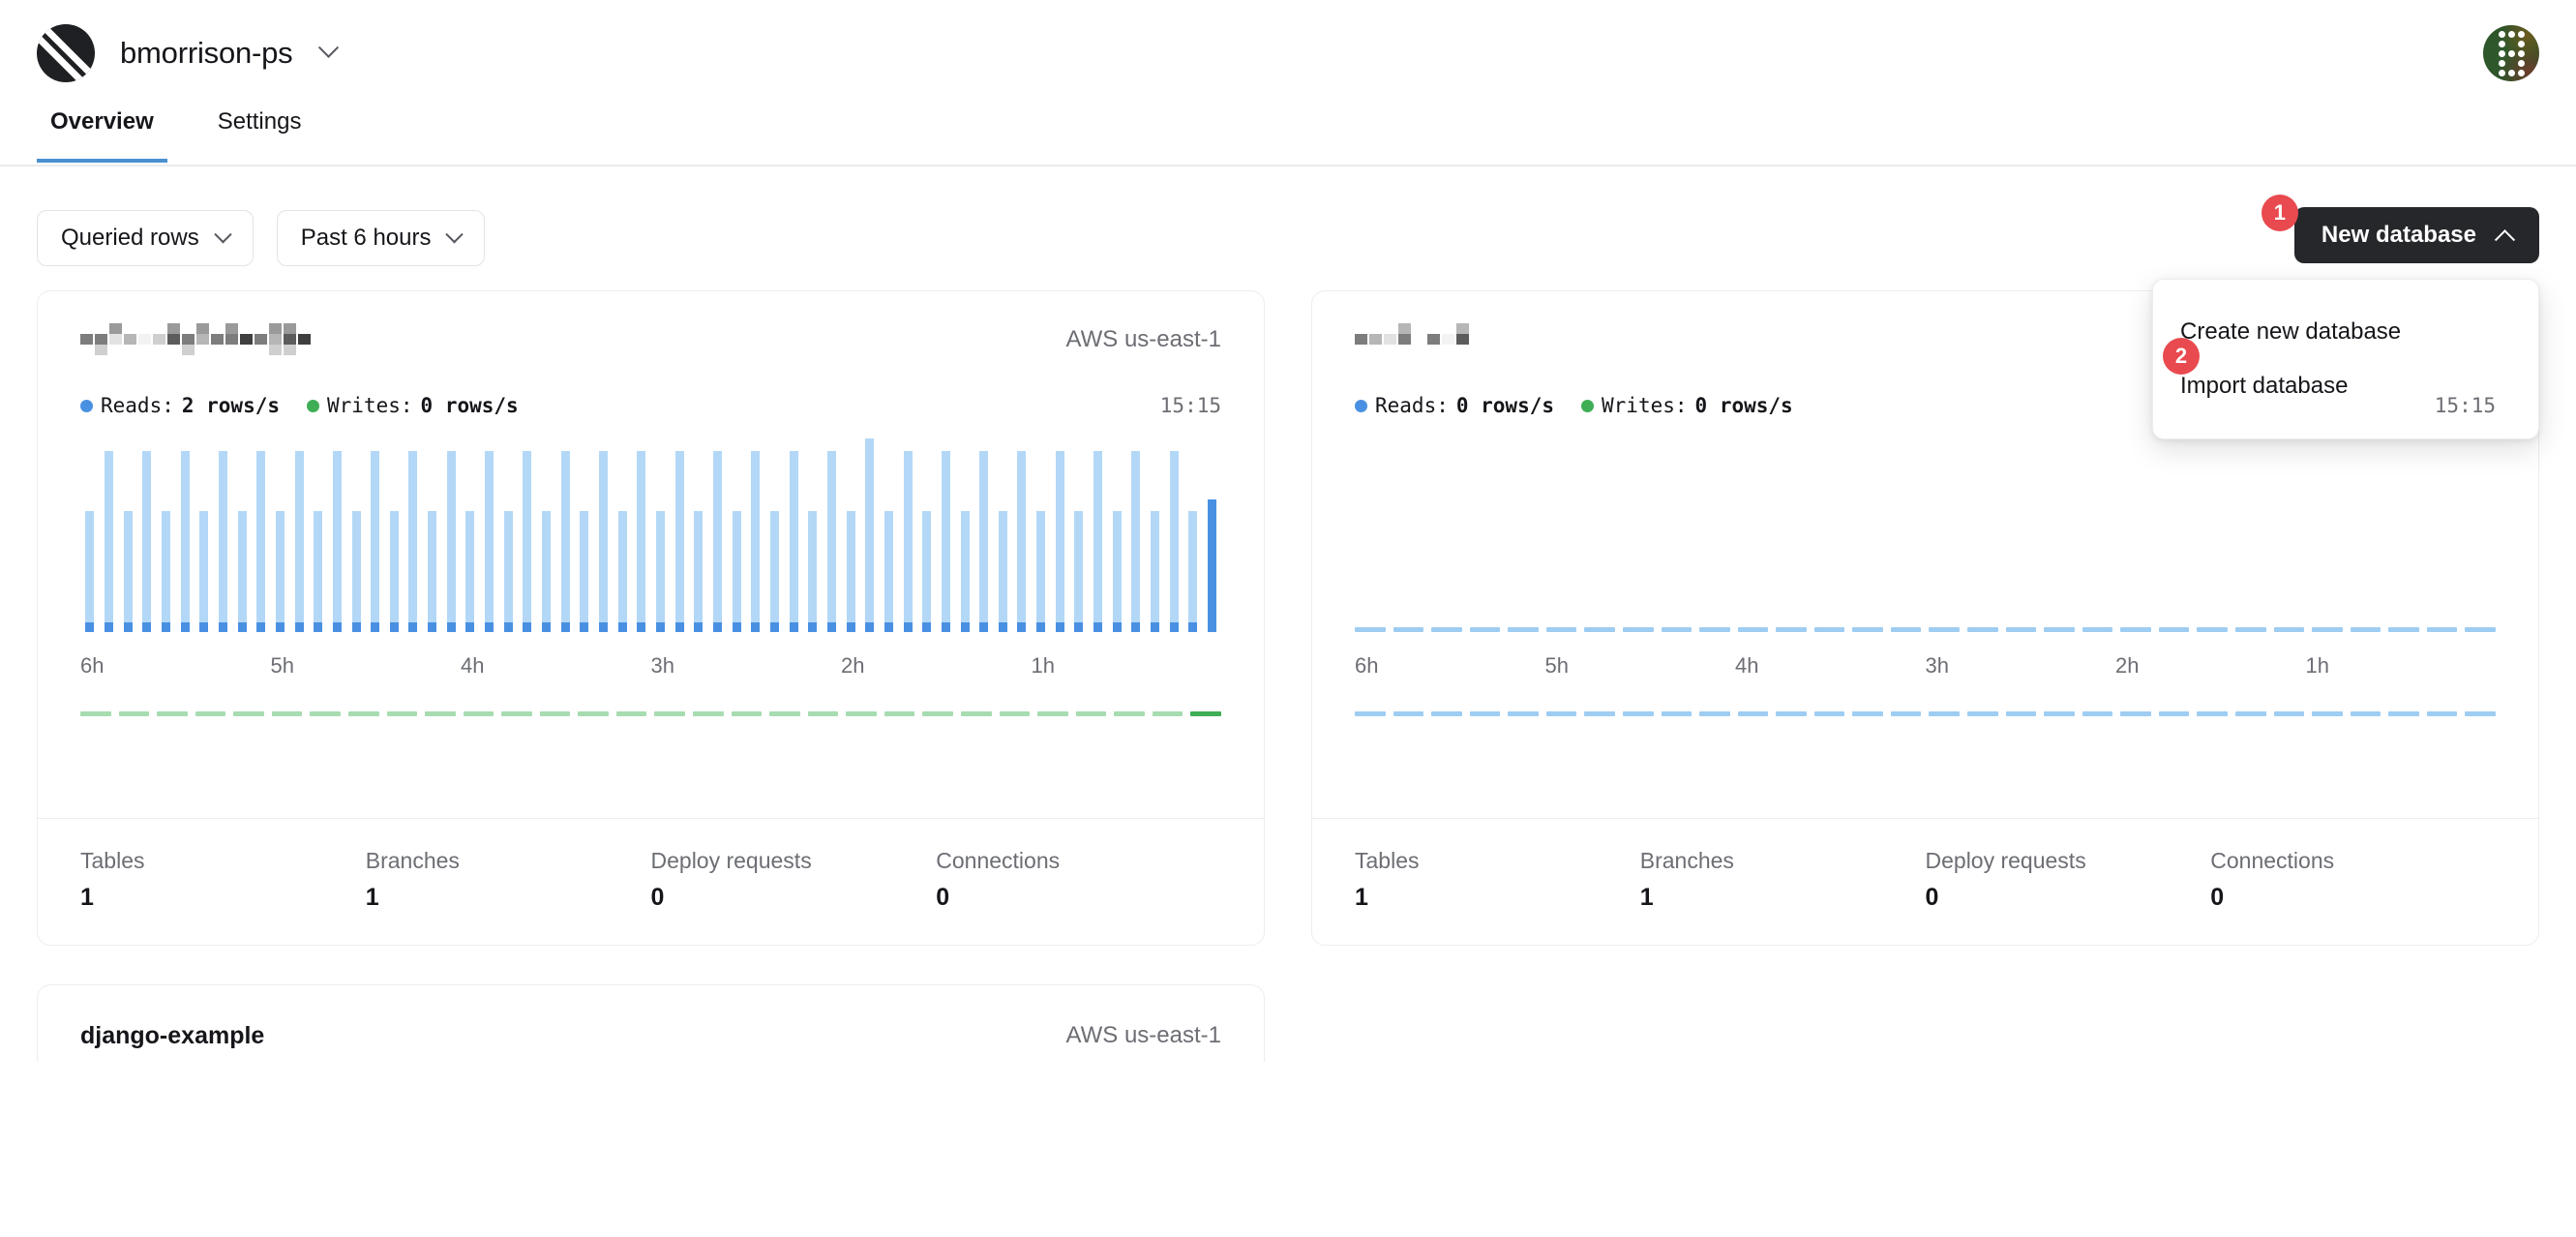 This screenshot has height=1237, width=2576. I want to click on chart-x-axis: 6h 5h 4h 3h 2h 1h, so click(650, 666).